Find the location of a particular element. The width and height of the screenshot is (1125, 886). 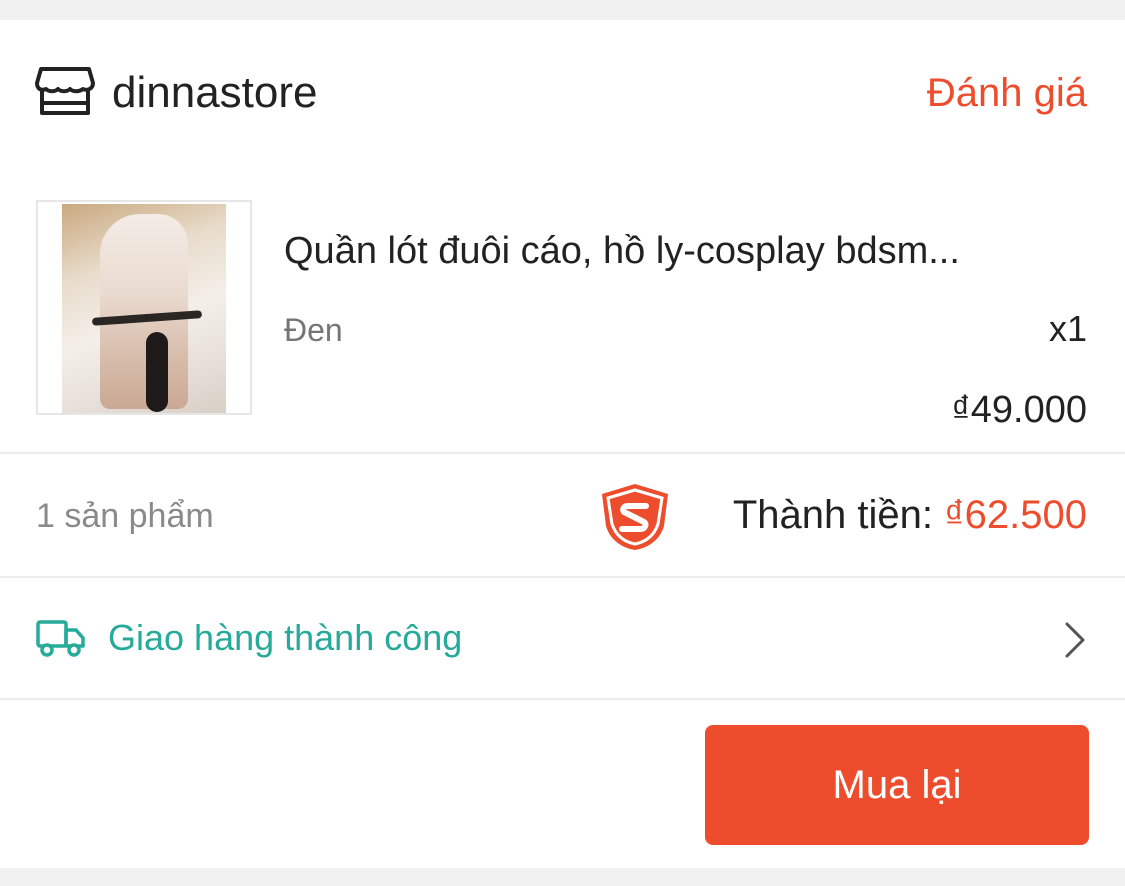

product-price: ₫49.000 is located at coordinates (1019, 410).